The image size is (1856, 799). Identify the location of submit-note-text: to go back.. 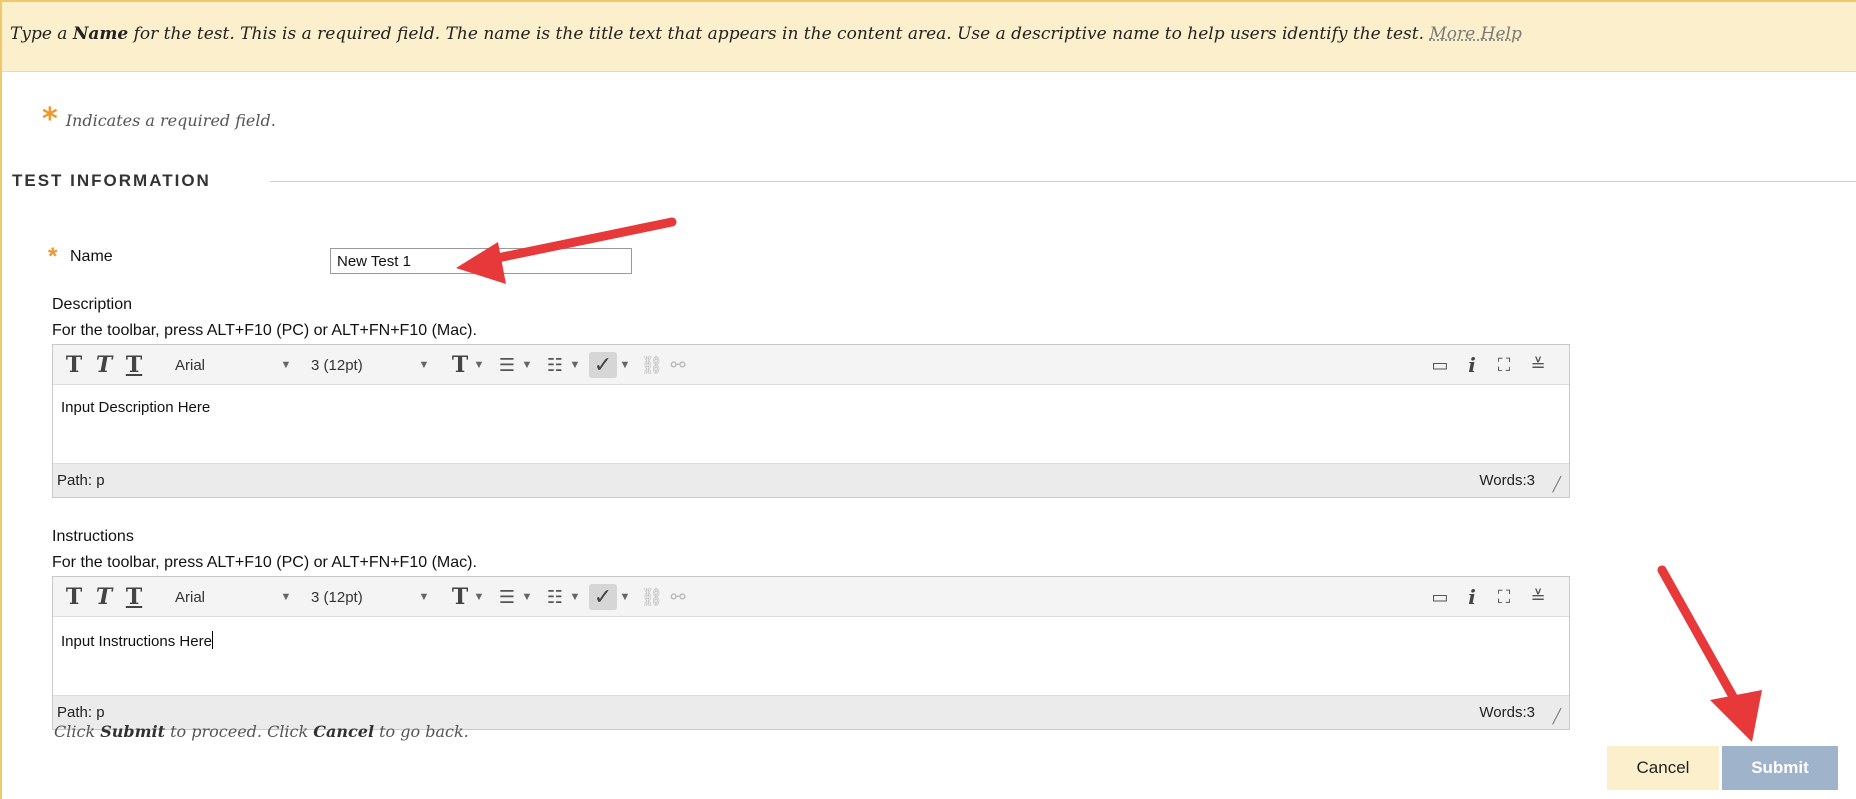
(421, 731).